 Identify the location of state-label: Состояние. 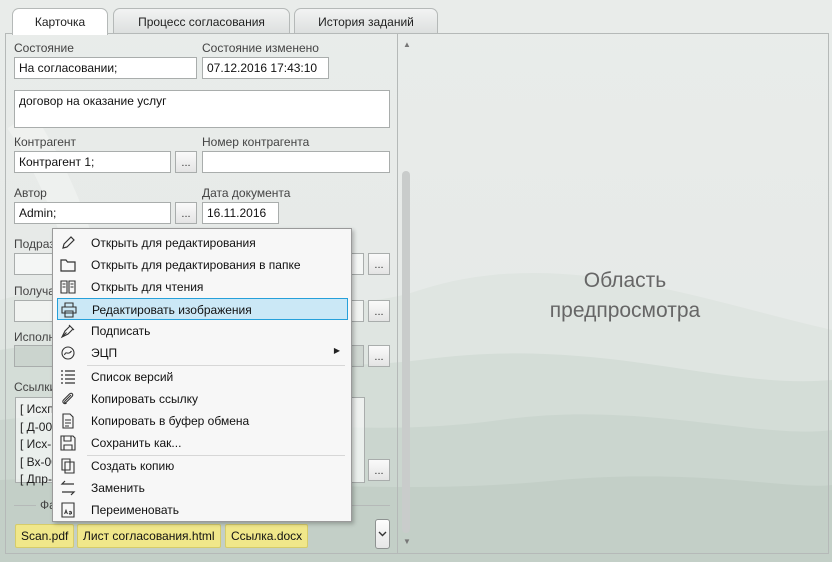
(44, 48).